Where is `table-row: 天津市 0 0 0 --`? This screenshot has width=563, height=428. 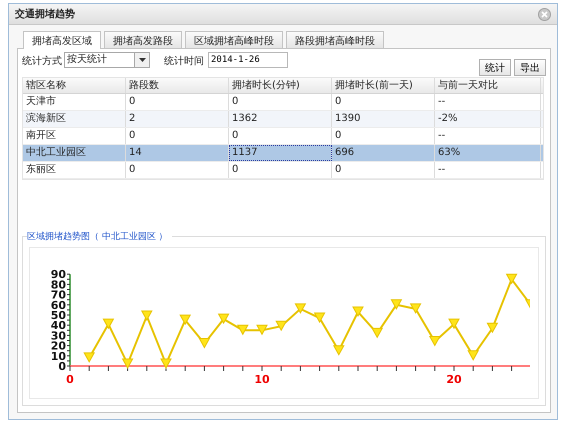
table-row: 天津市 0 0 0 -- is located at coordinates (283, 102).